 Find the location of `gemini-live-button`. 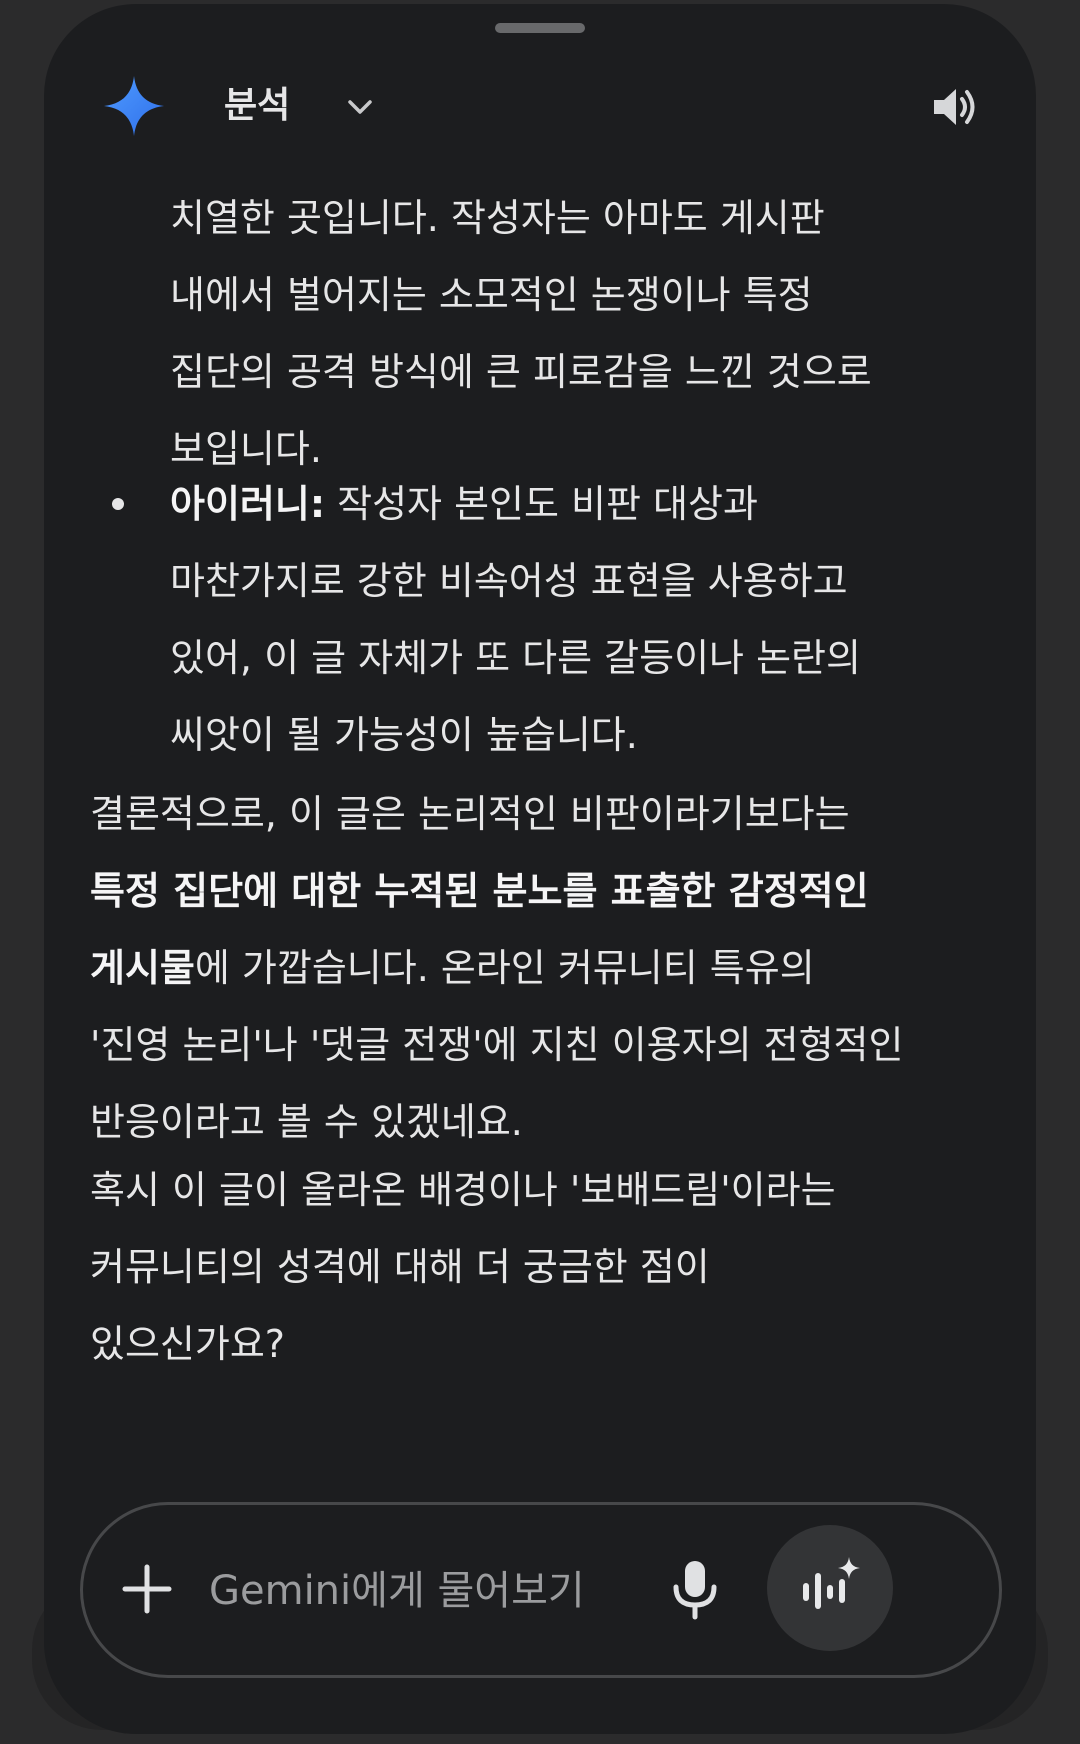

gemini-live-button is located at coordinates (830, 1588).